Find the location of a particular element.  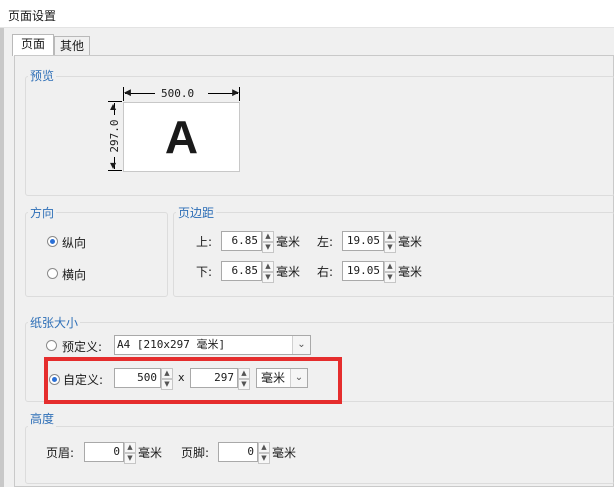

margin-right-spinner: ▲ ▼ is located at coordinates (390, 272).